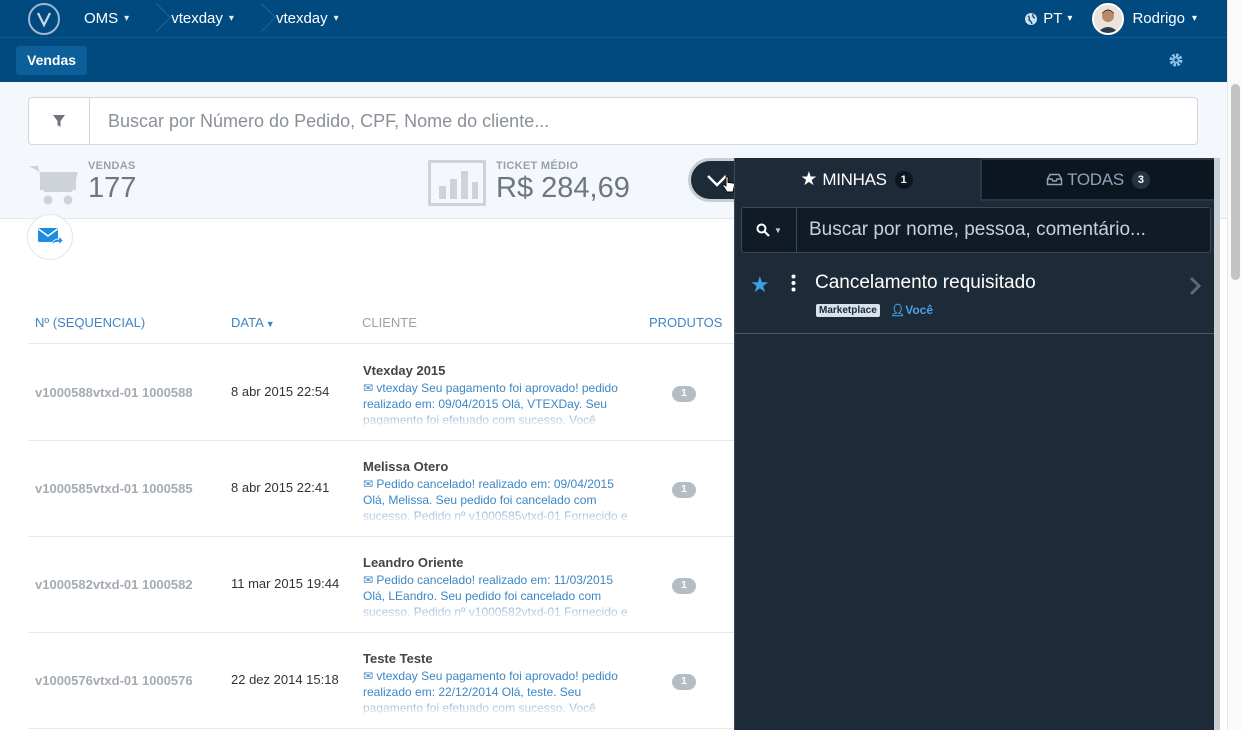  I want to click on globe-icon, so click(1031, 18).